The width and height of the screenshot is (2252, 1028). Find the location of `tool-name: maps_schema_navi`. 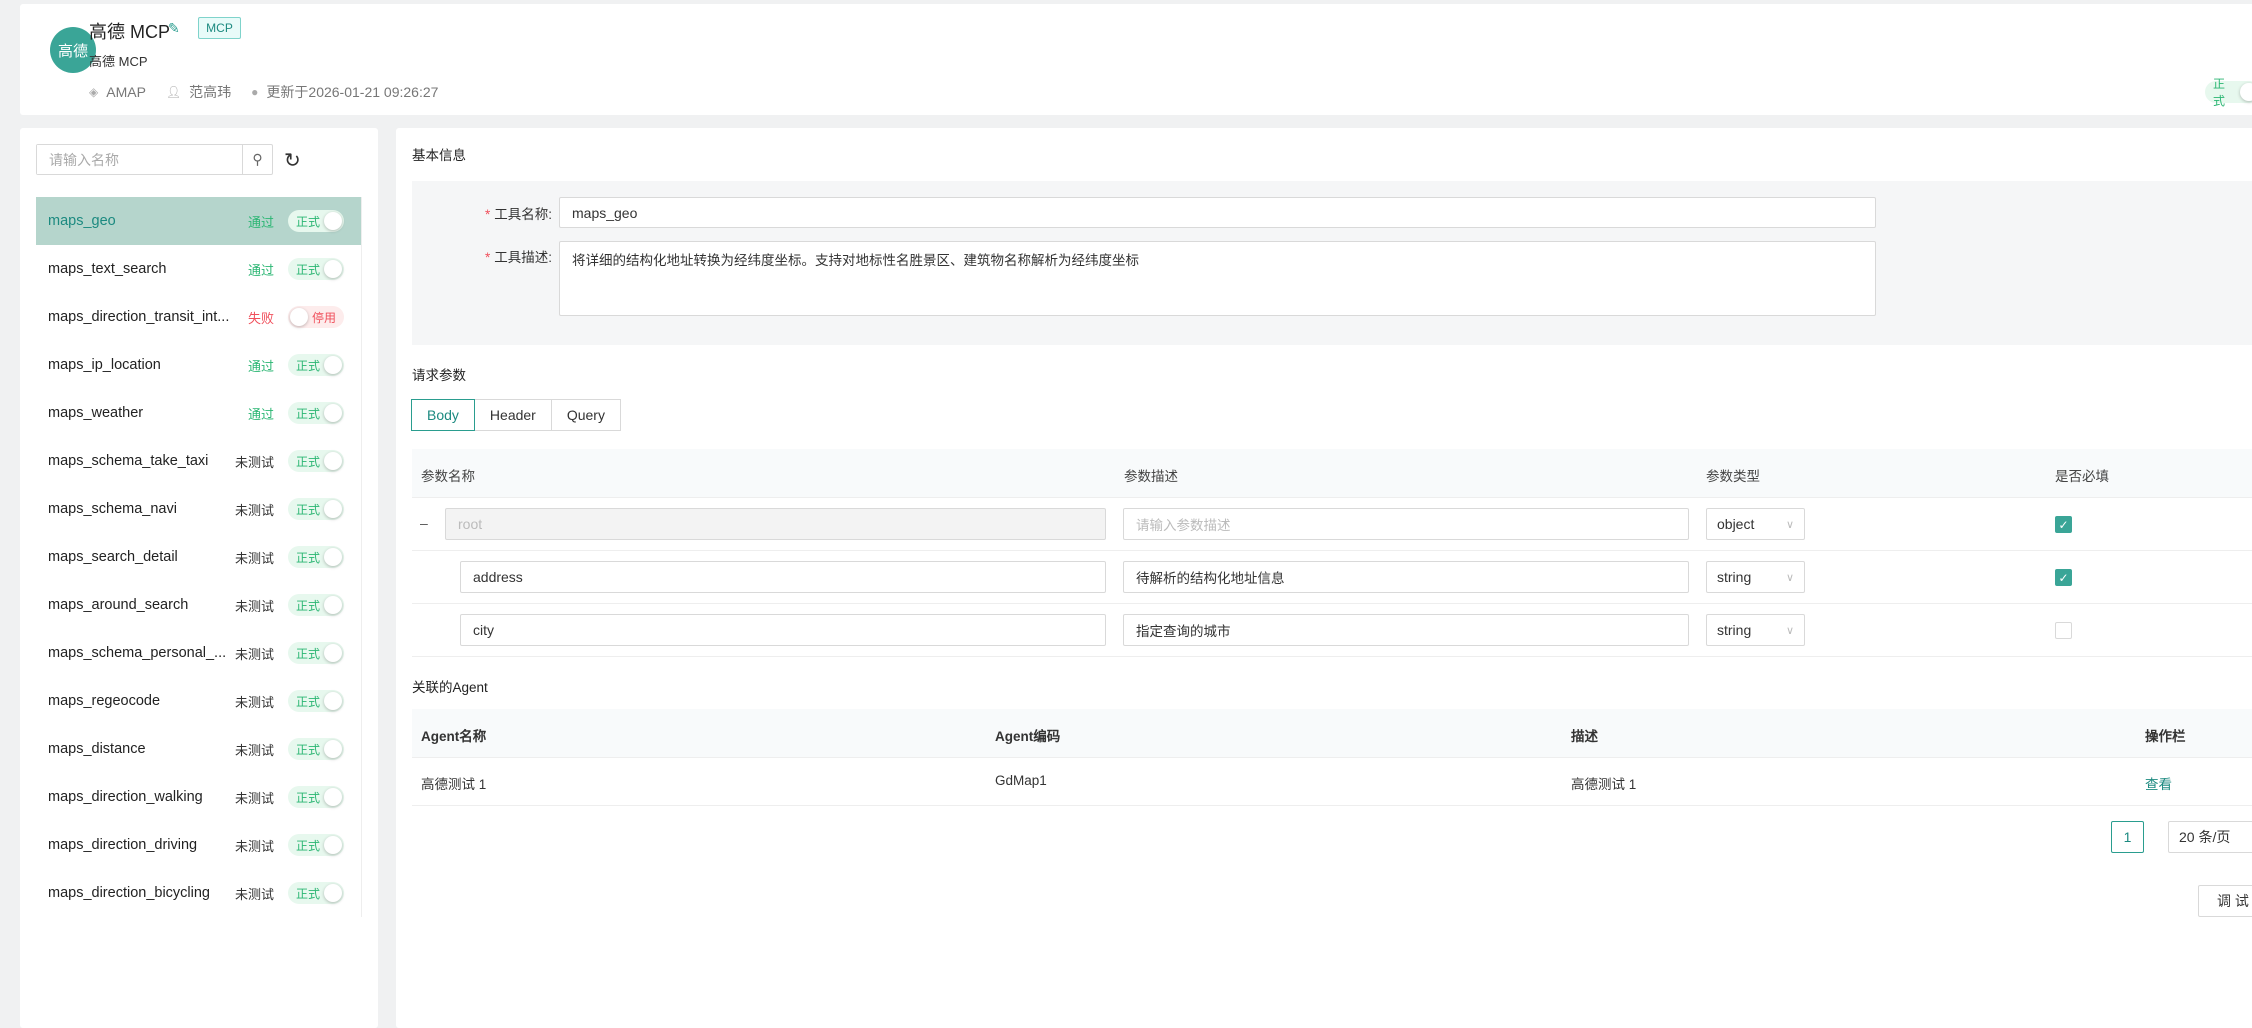

tool-name: maps_schema_navi is located at coordinates (112, 509).